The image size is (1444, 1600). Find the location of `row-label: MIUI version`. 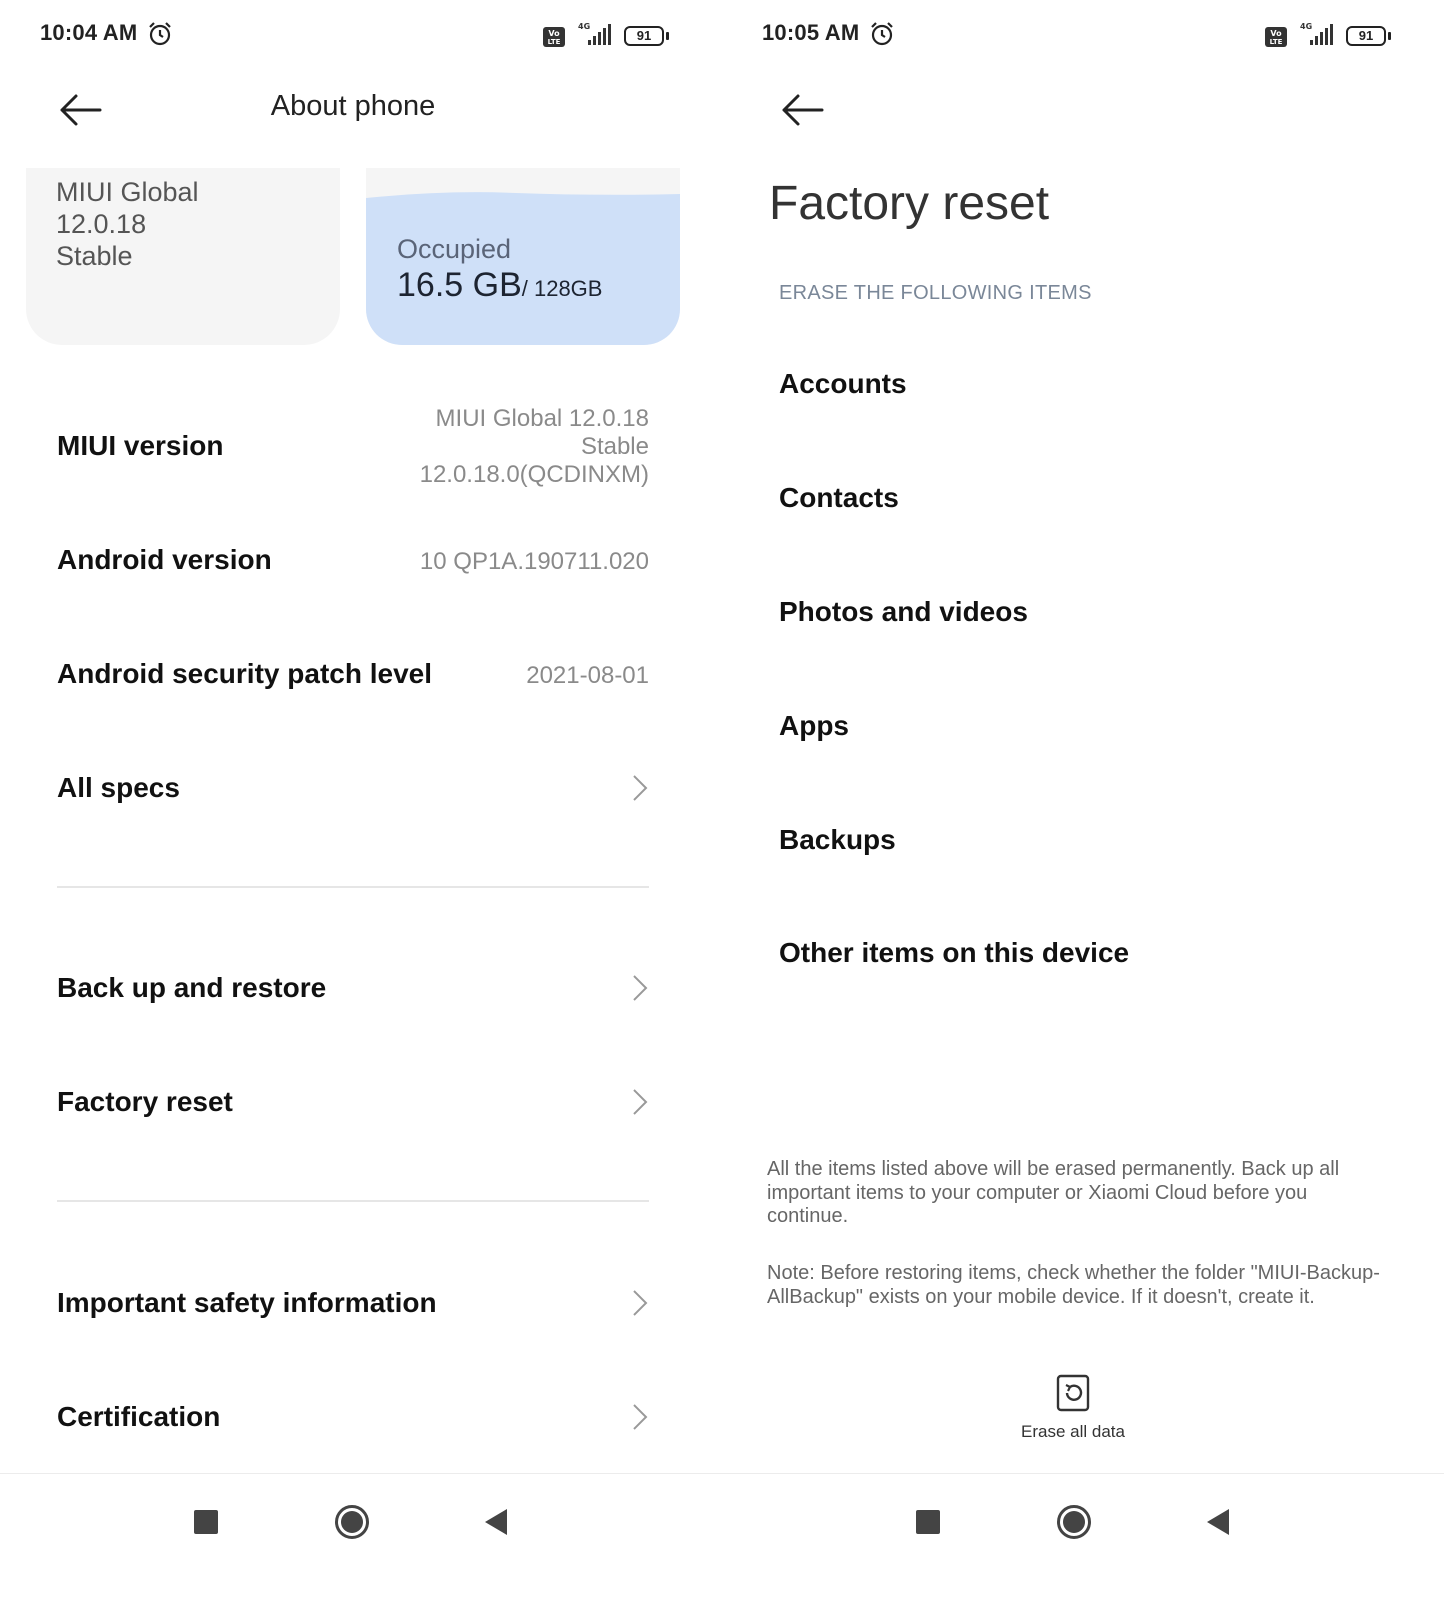

row-label: MIUI version is located at coordinates (140, 445).